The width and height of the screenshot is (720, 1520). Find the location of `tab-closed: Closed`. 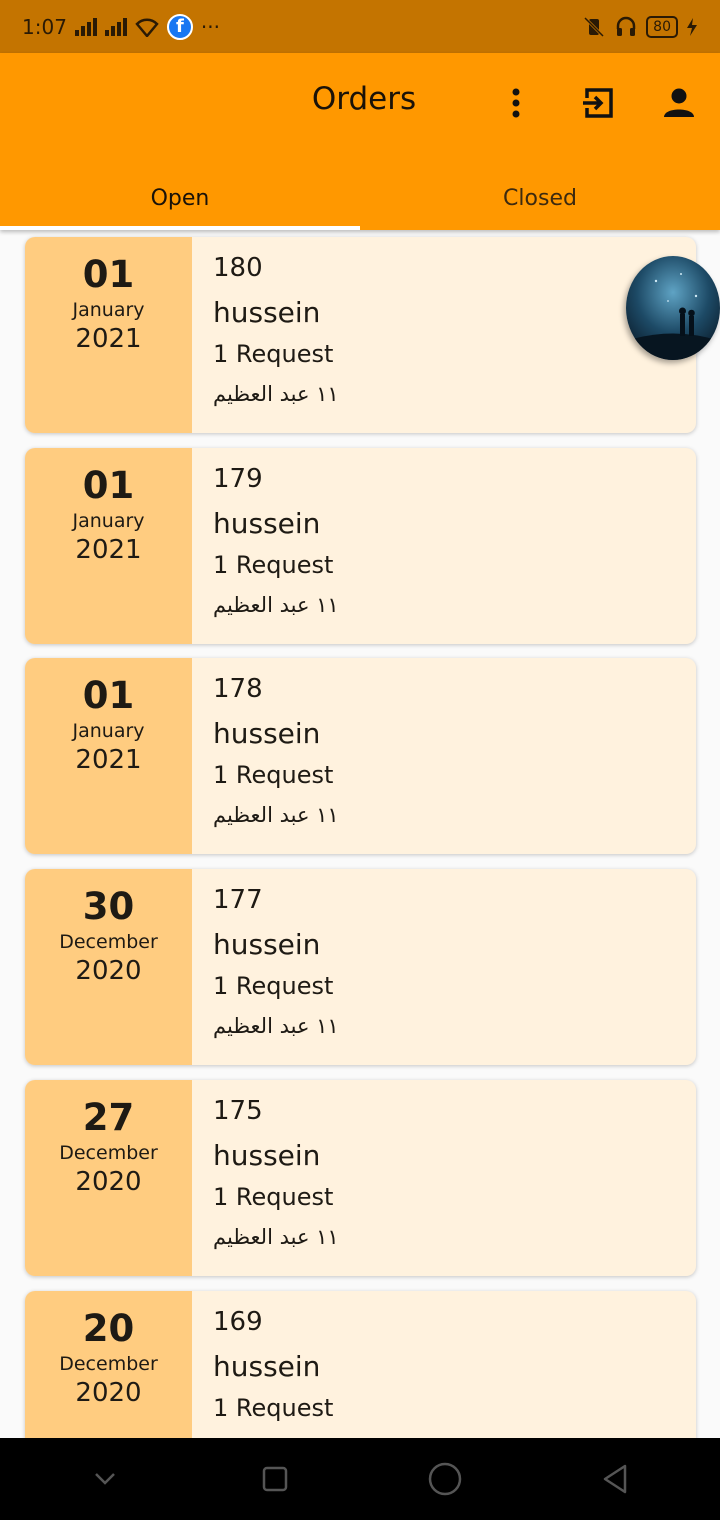

tab-closed: Closed is located at coordinates (540, 198).